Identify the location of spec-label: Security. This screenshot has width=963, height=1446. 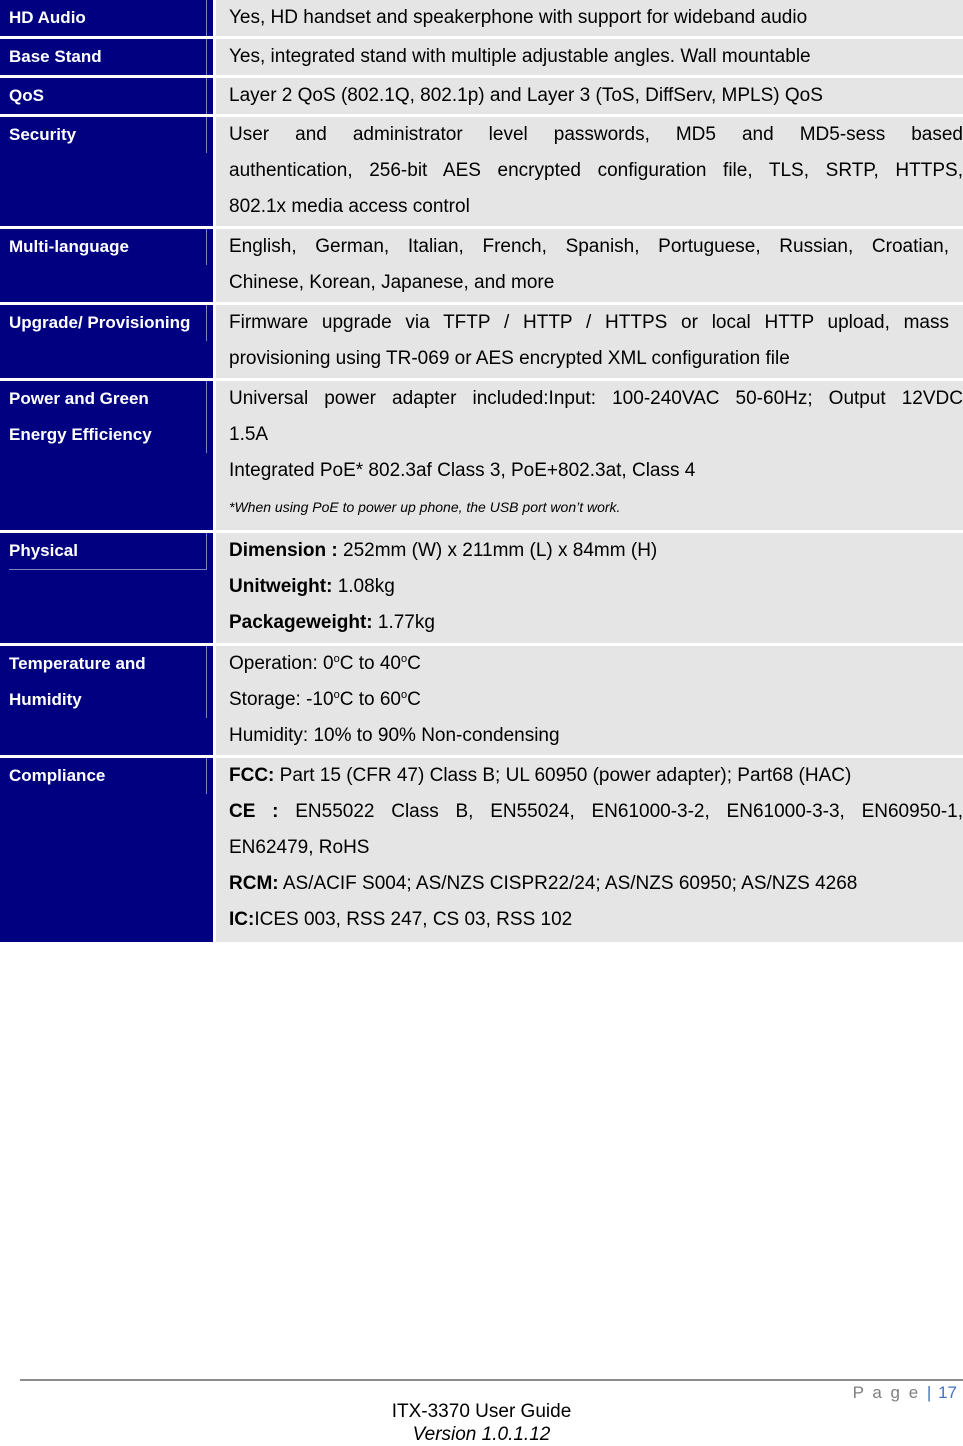
(108, 171).